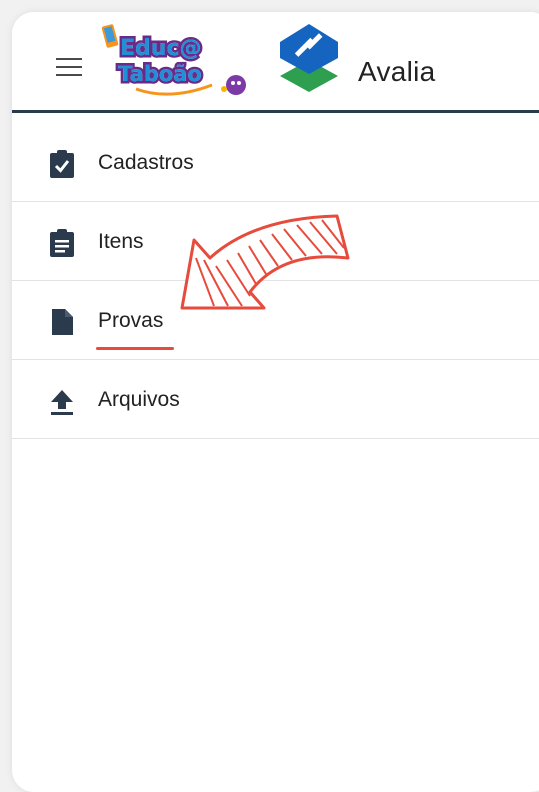  What do you see at coordinates (275, 111) in the screenshot?
I see `header-divider` at bounding box center [275, 111].